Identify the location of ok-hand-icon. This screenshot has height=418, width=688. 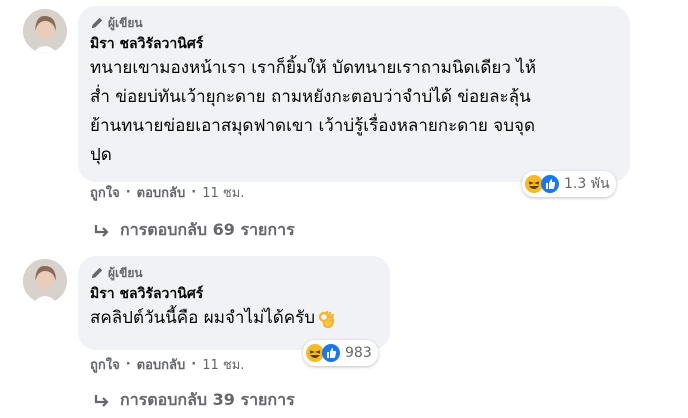
(326, 319).